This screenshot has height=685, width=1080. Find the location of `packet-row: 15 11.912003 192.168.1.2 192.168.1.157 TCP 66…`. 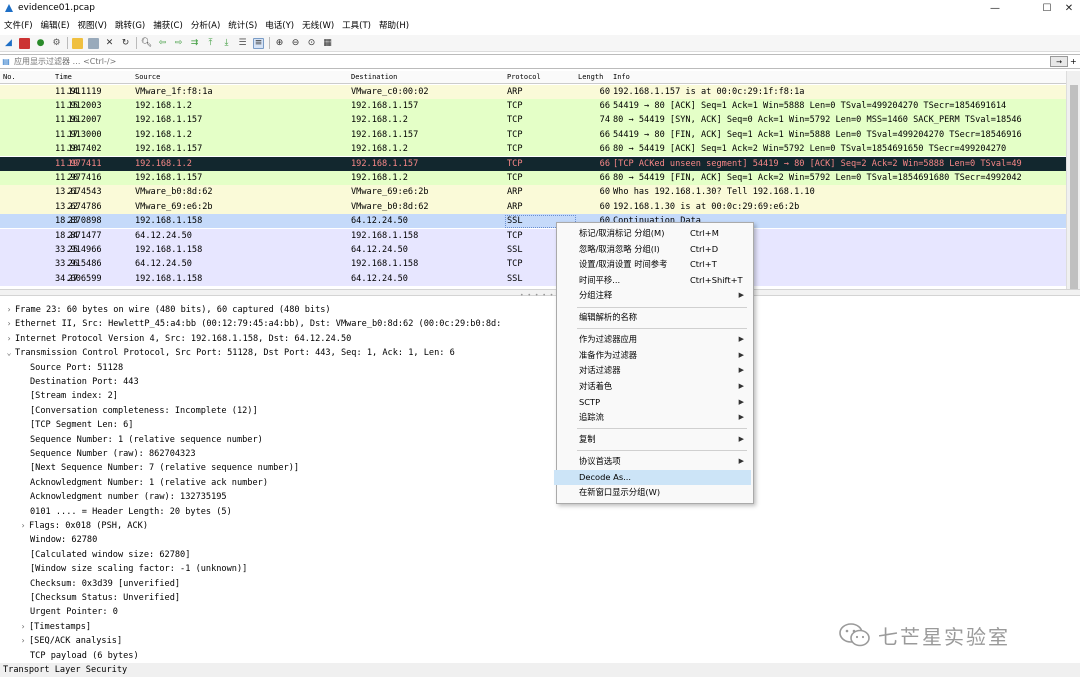

packet-row: 15 11.912003 192.168.1.2 192.168.1.157 TCP 66… is located at coordinates (533, 106).